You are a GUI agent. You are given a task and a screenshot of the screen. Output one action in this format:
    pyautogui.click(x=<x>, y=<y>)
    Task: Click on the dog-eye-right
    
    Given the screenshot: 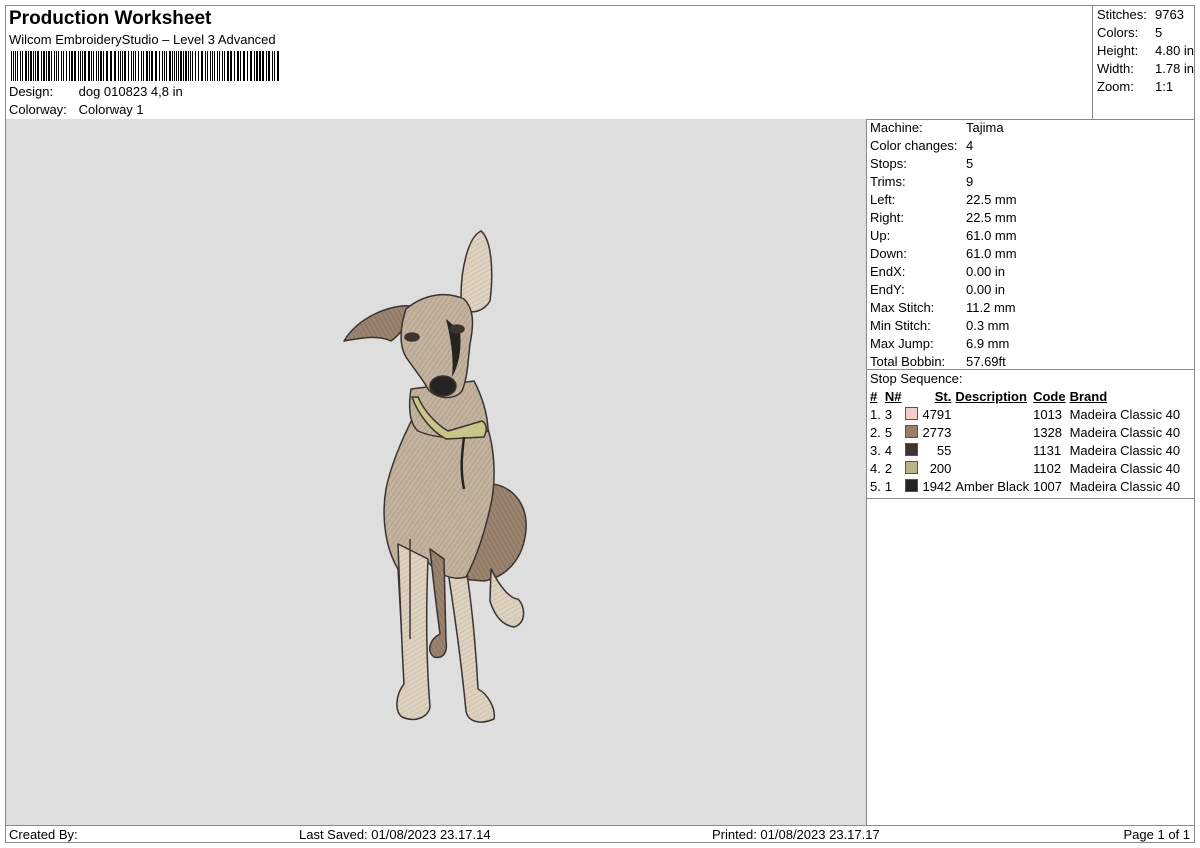 What is the action you would take?
    pyautogui.click(x=457, y=329)
    